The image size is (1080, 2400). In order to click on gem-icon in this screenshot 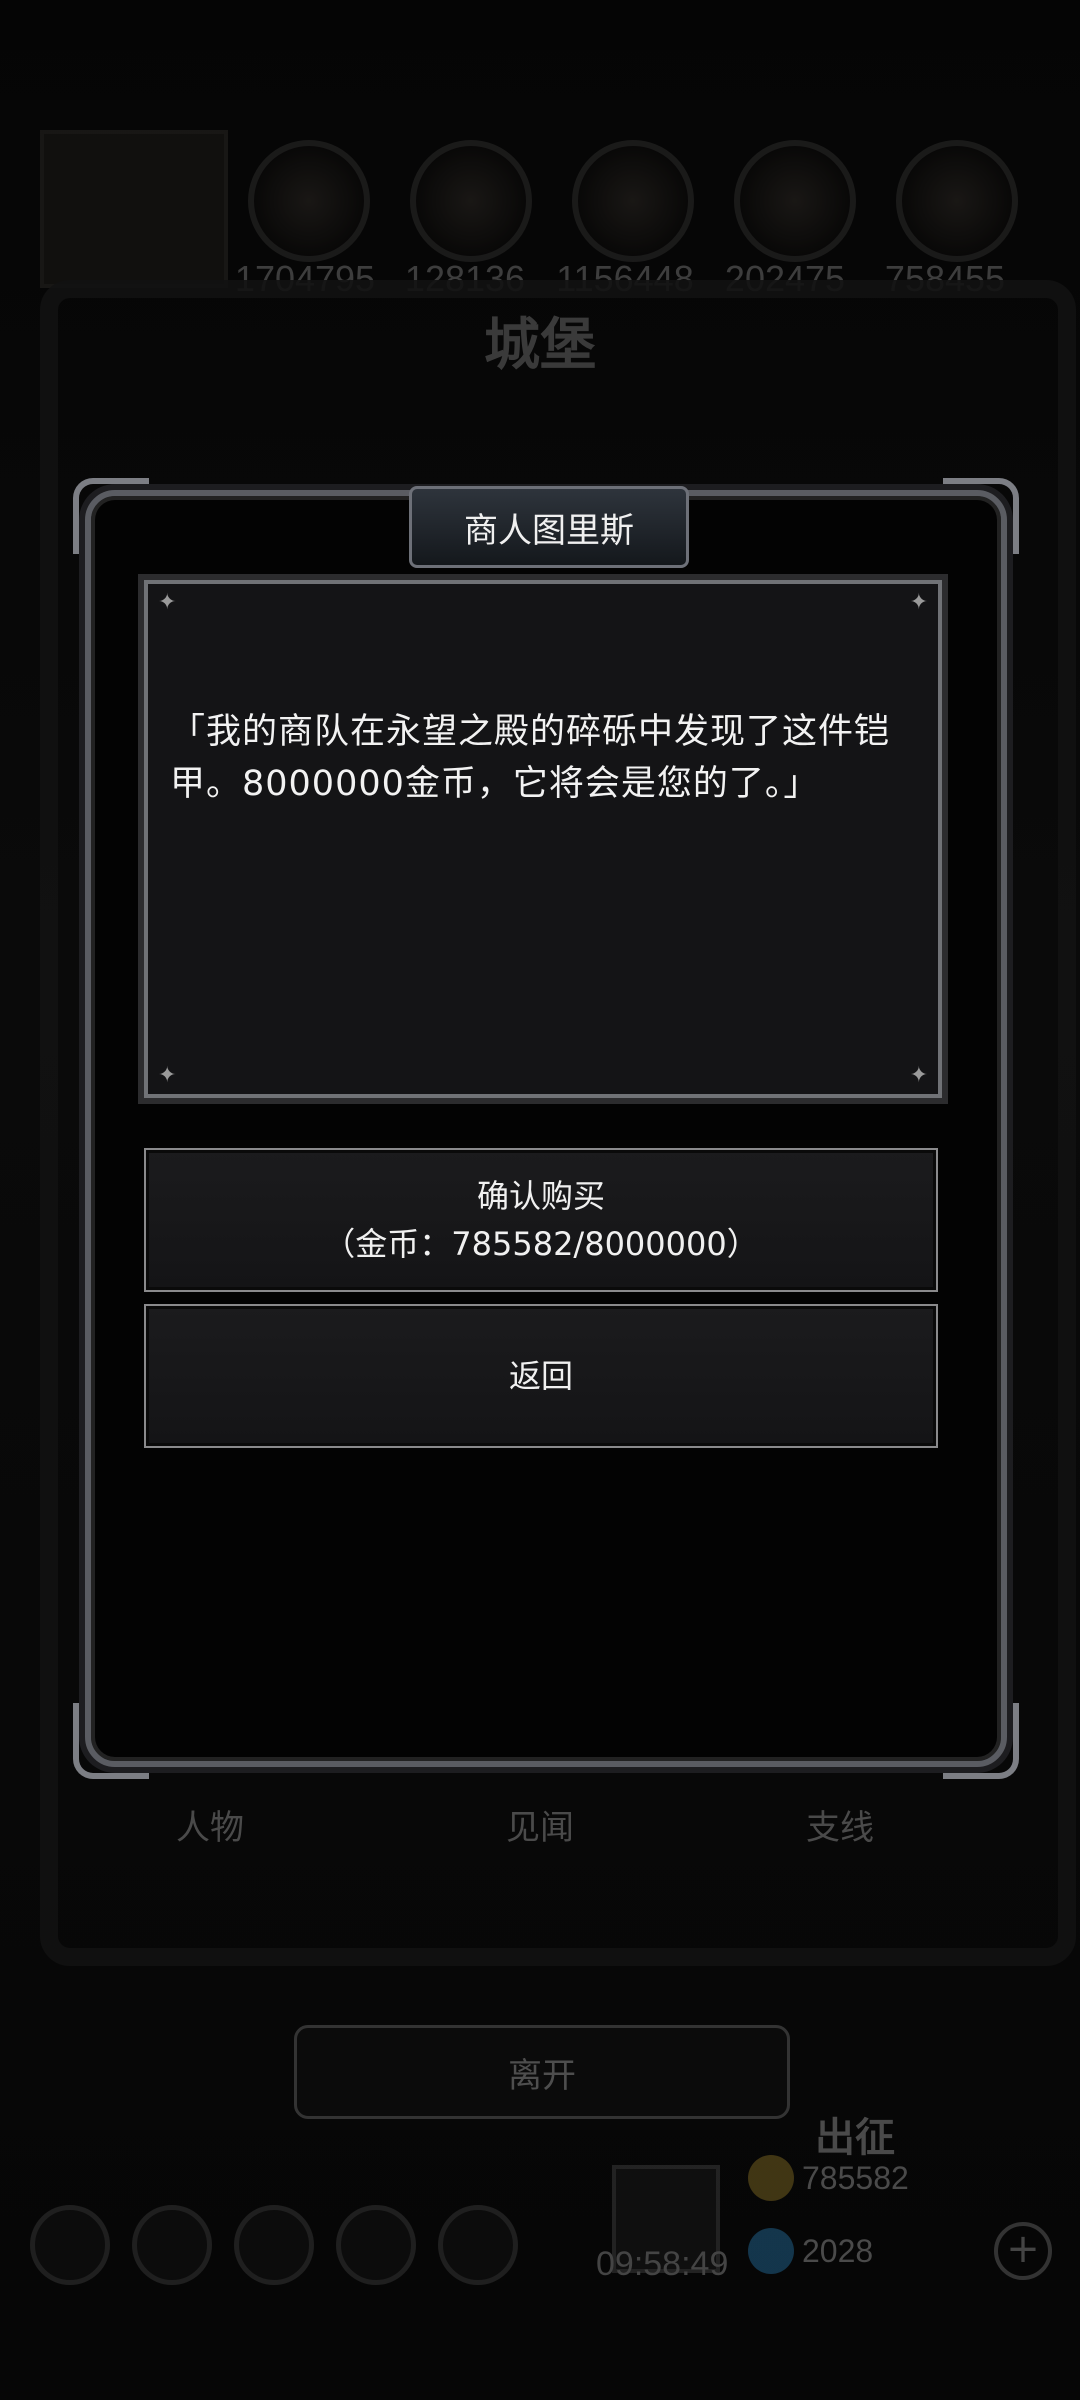, I will do `click(771, 2251)`.